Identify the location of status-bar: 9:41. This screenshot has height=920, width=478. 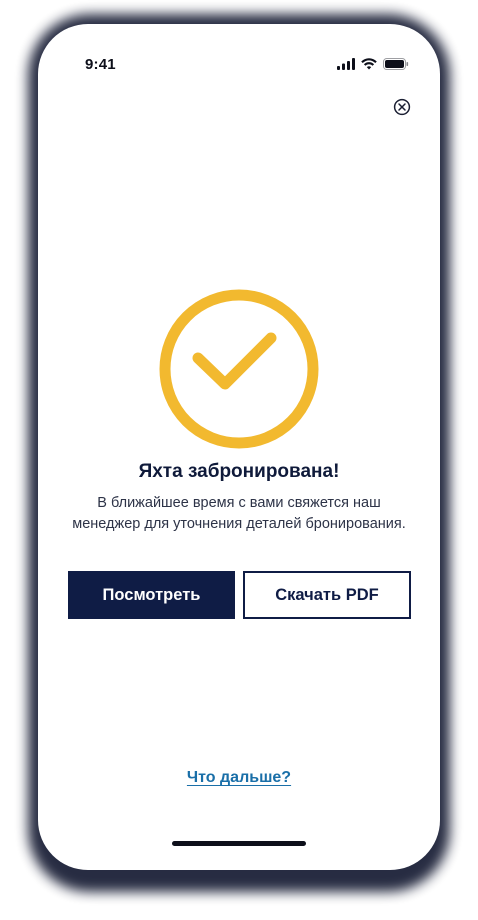
(239, 64).